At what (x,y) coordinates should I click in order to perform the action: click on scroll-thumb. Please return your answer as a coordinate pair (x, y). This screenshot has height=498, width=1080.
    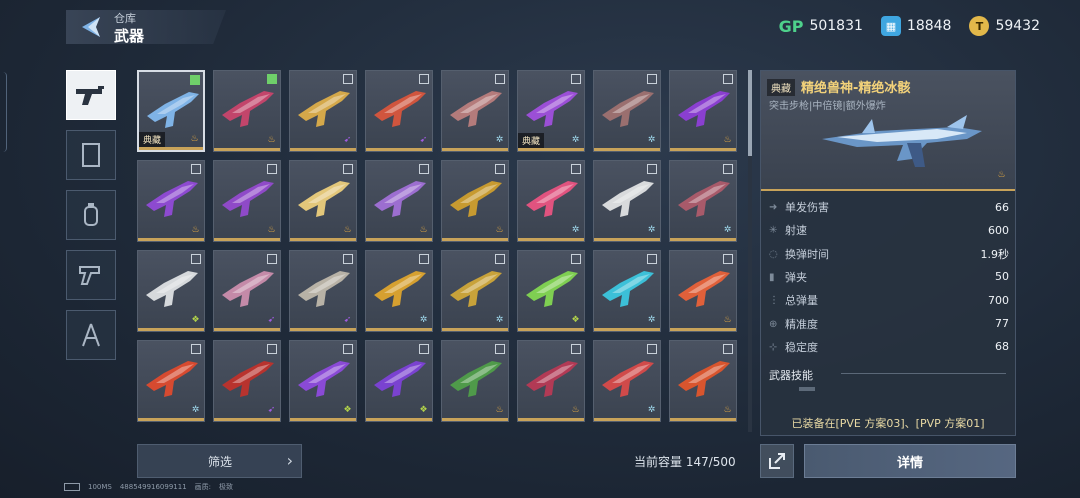
    Looking at the image, I should click on (750, 113).